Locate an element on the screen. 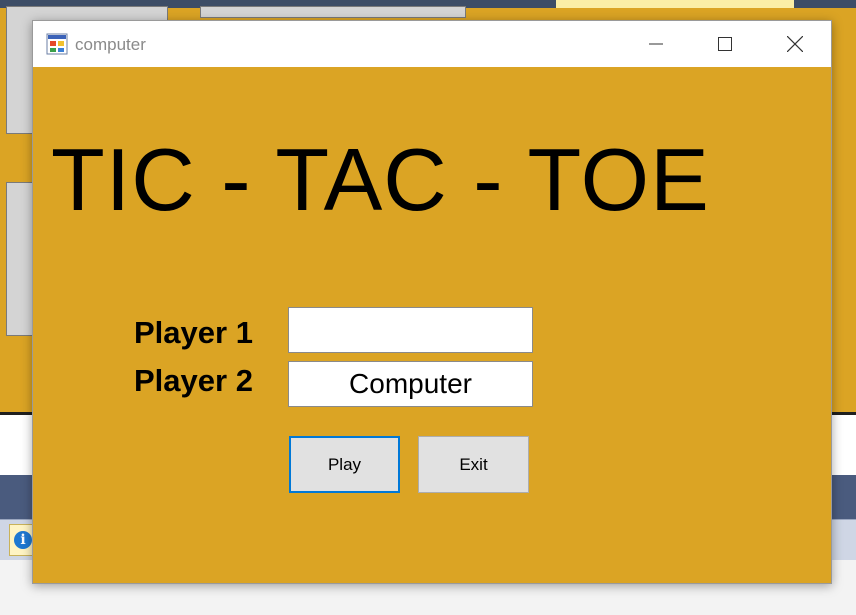  player1-label: Player 1 is located at coordinates (193, 332).